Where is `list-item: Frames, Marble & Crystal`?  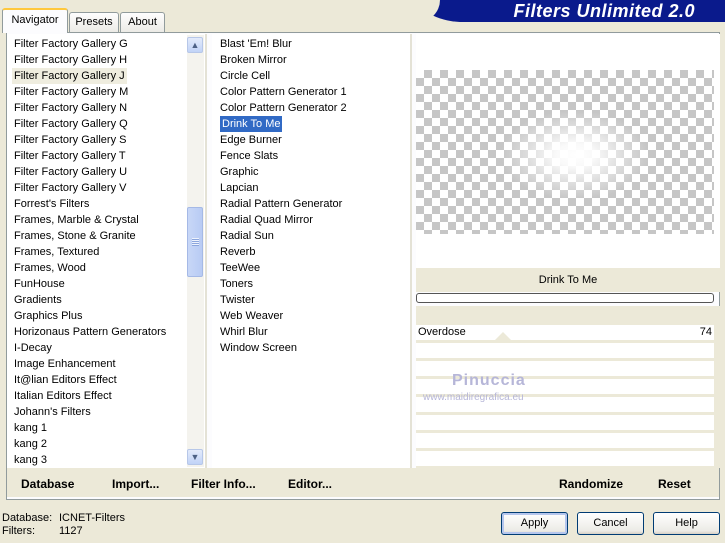
list-item: Frames, Marble & Crystal is located at coordinates (76, 220).